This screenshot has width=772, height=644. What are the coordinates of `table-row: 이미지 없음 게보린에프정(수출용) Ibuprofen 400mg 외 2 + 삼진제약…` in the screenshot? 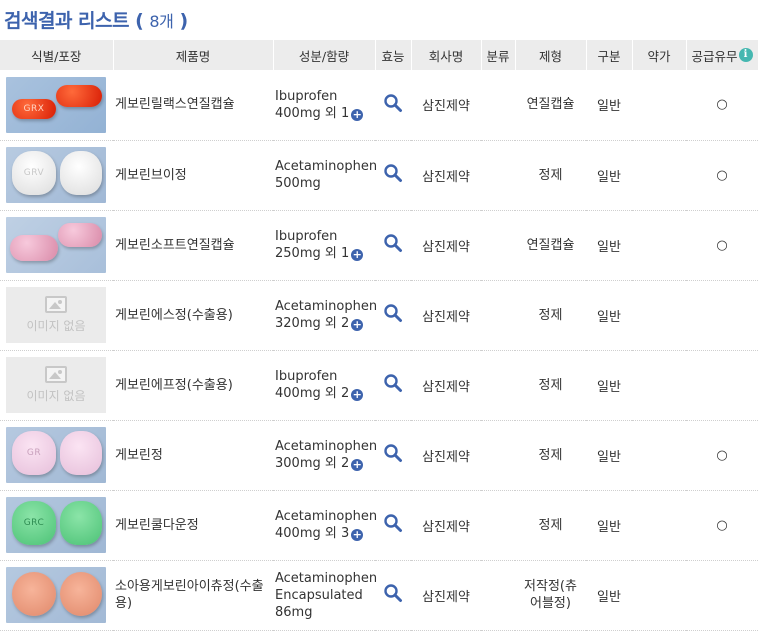 It's located at (379, 385).